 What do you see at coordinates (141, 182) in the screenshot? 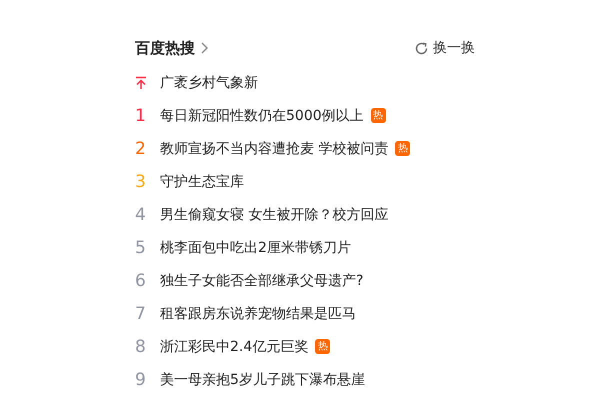
I see `rank-number: 3` at bounding box center [141, 182].